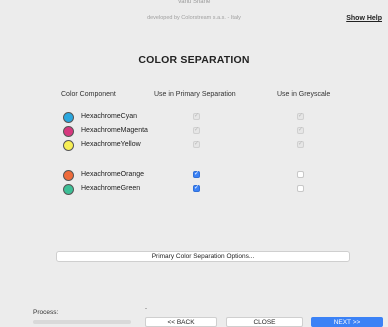 This screenshot has height=327, width=388. What do you see at coordinates (194, 18) in the screenshot?
I see `developer-credit: developed by Colorstream s.a.s. - Italy` at bounding box center [194, 18].